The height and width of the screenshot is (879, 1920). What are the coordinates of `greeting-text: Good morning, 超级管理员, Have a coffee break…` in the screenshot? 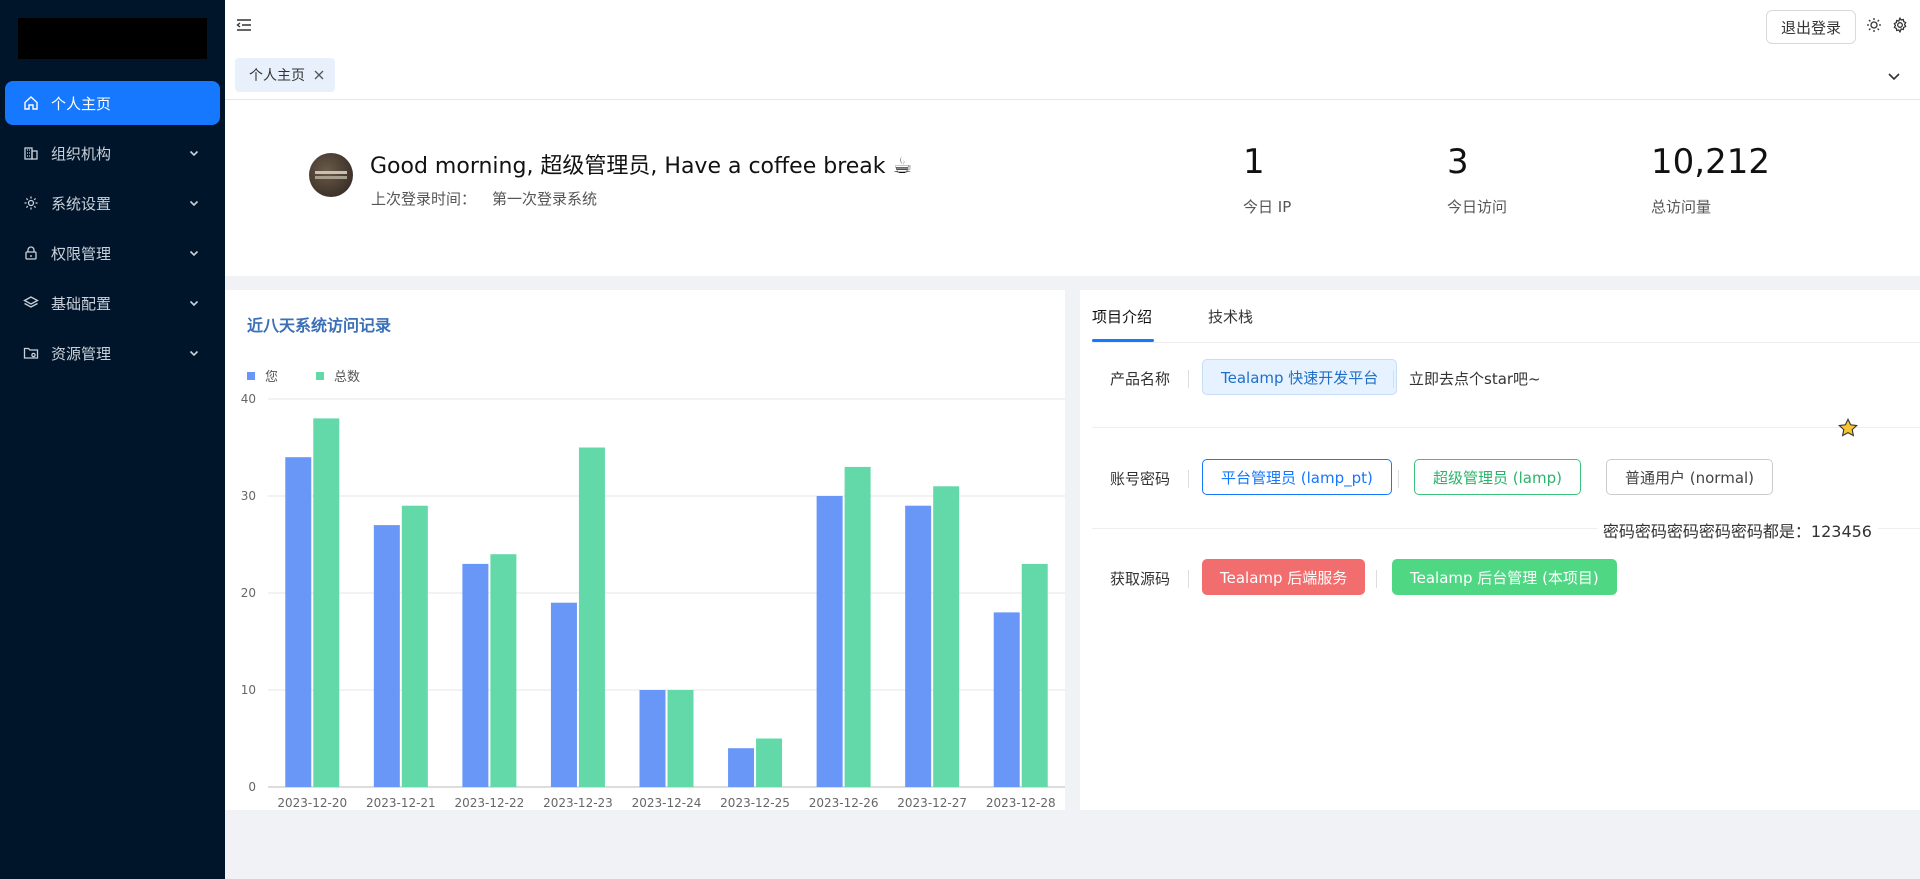 It's located at (641, 166).